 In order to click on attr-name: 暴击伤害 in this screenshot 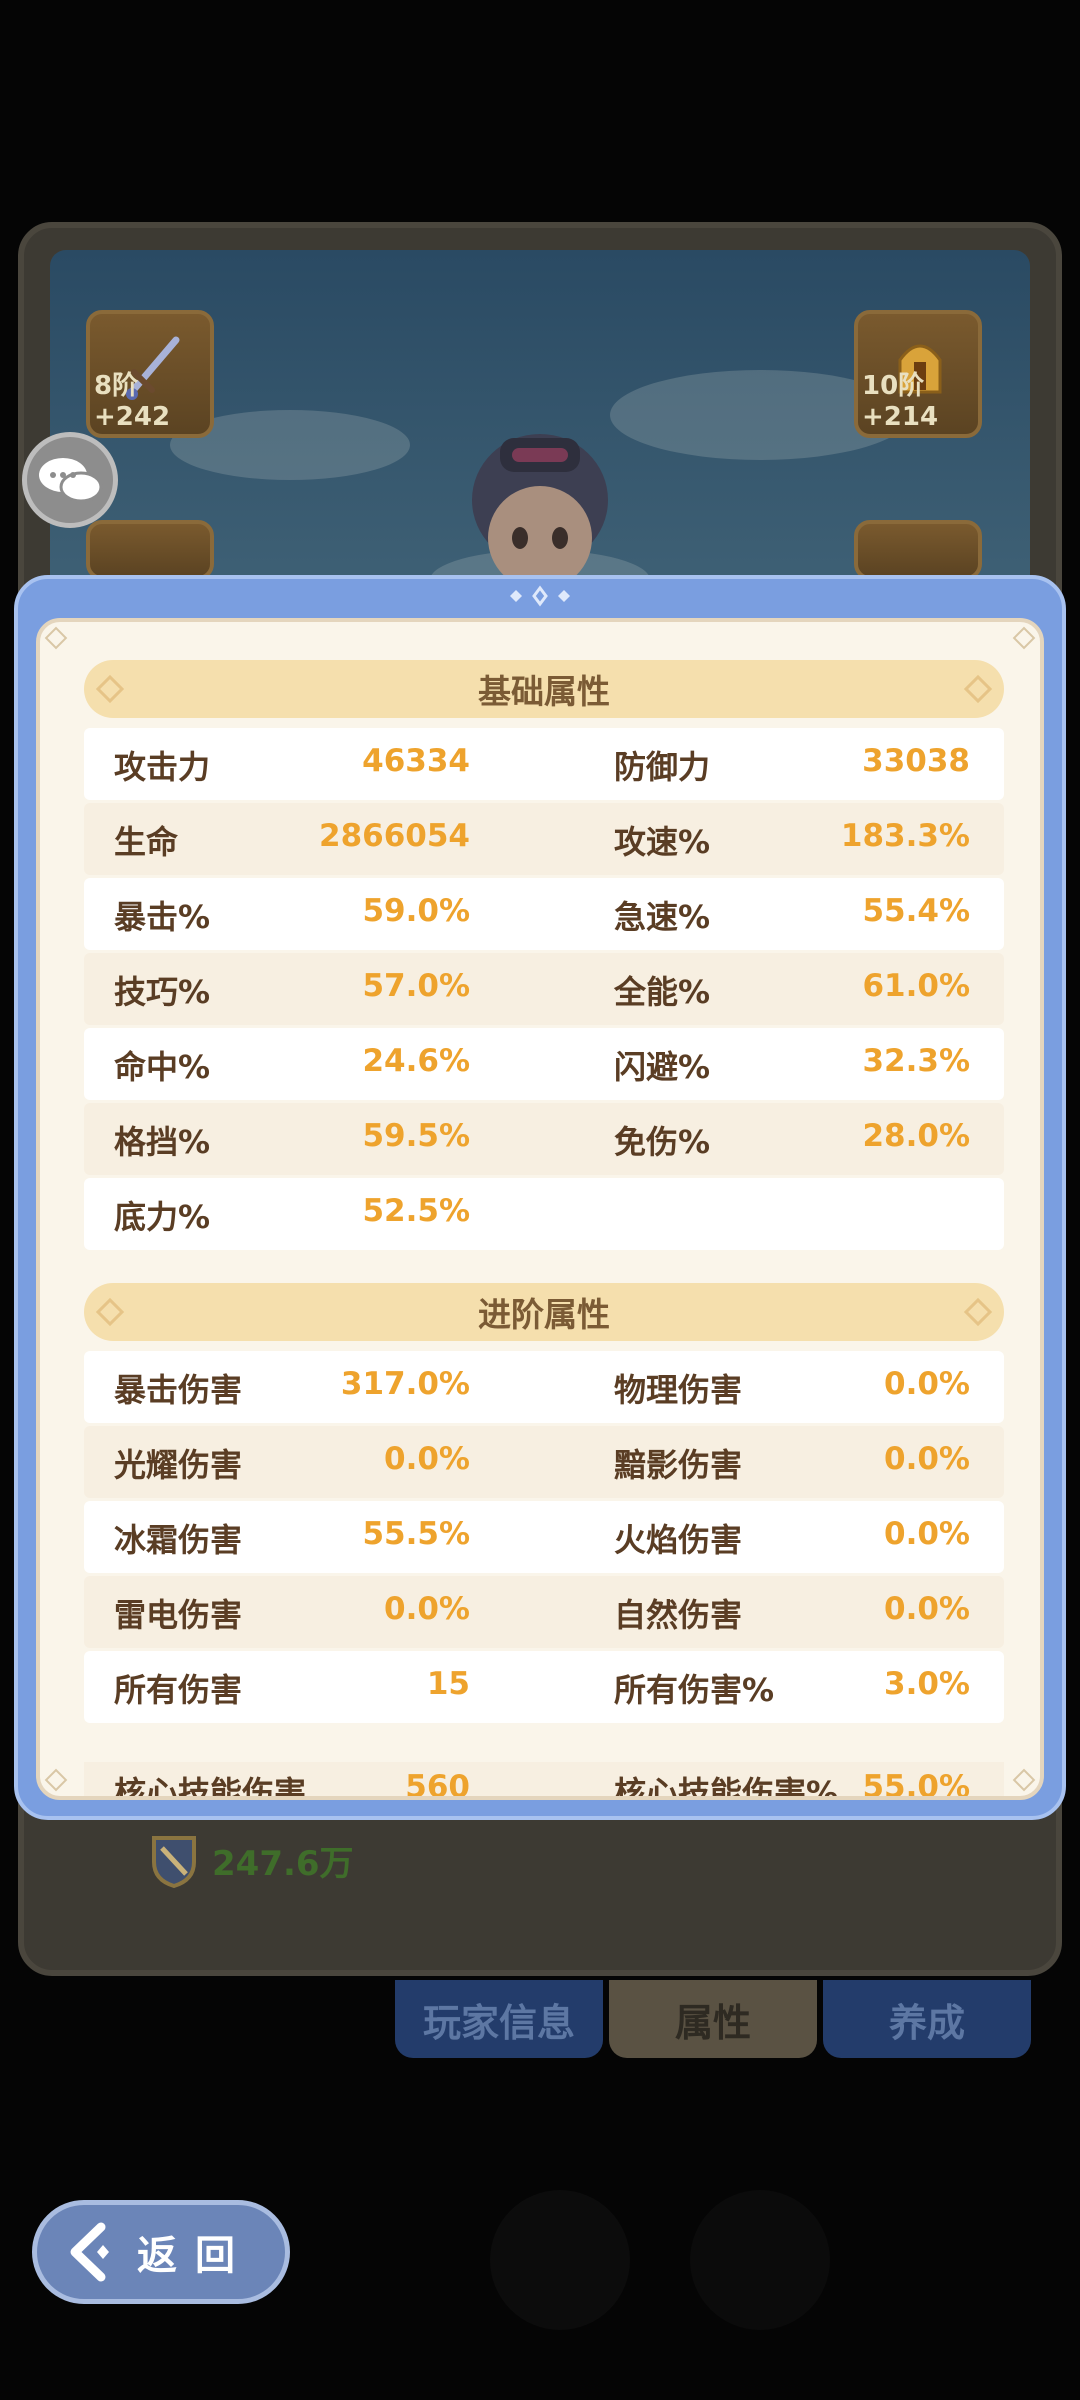, I will do `click(178, 1390)`.